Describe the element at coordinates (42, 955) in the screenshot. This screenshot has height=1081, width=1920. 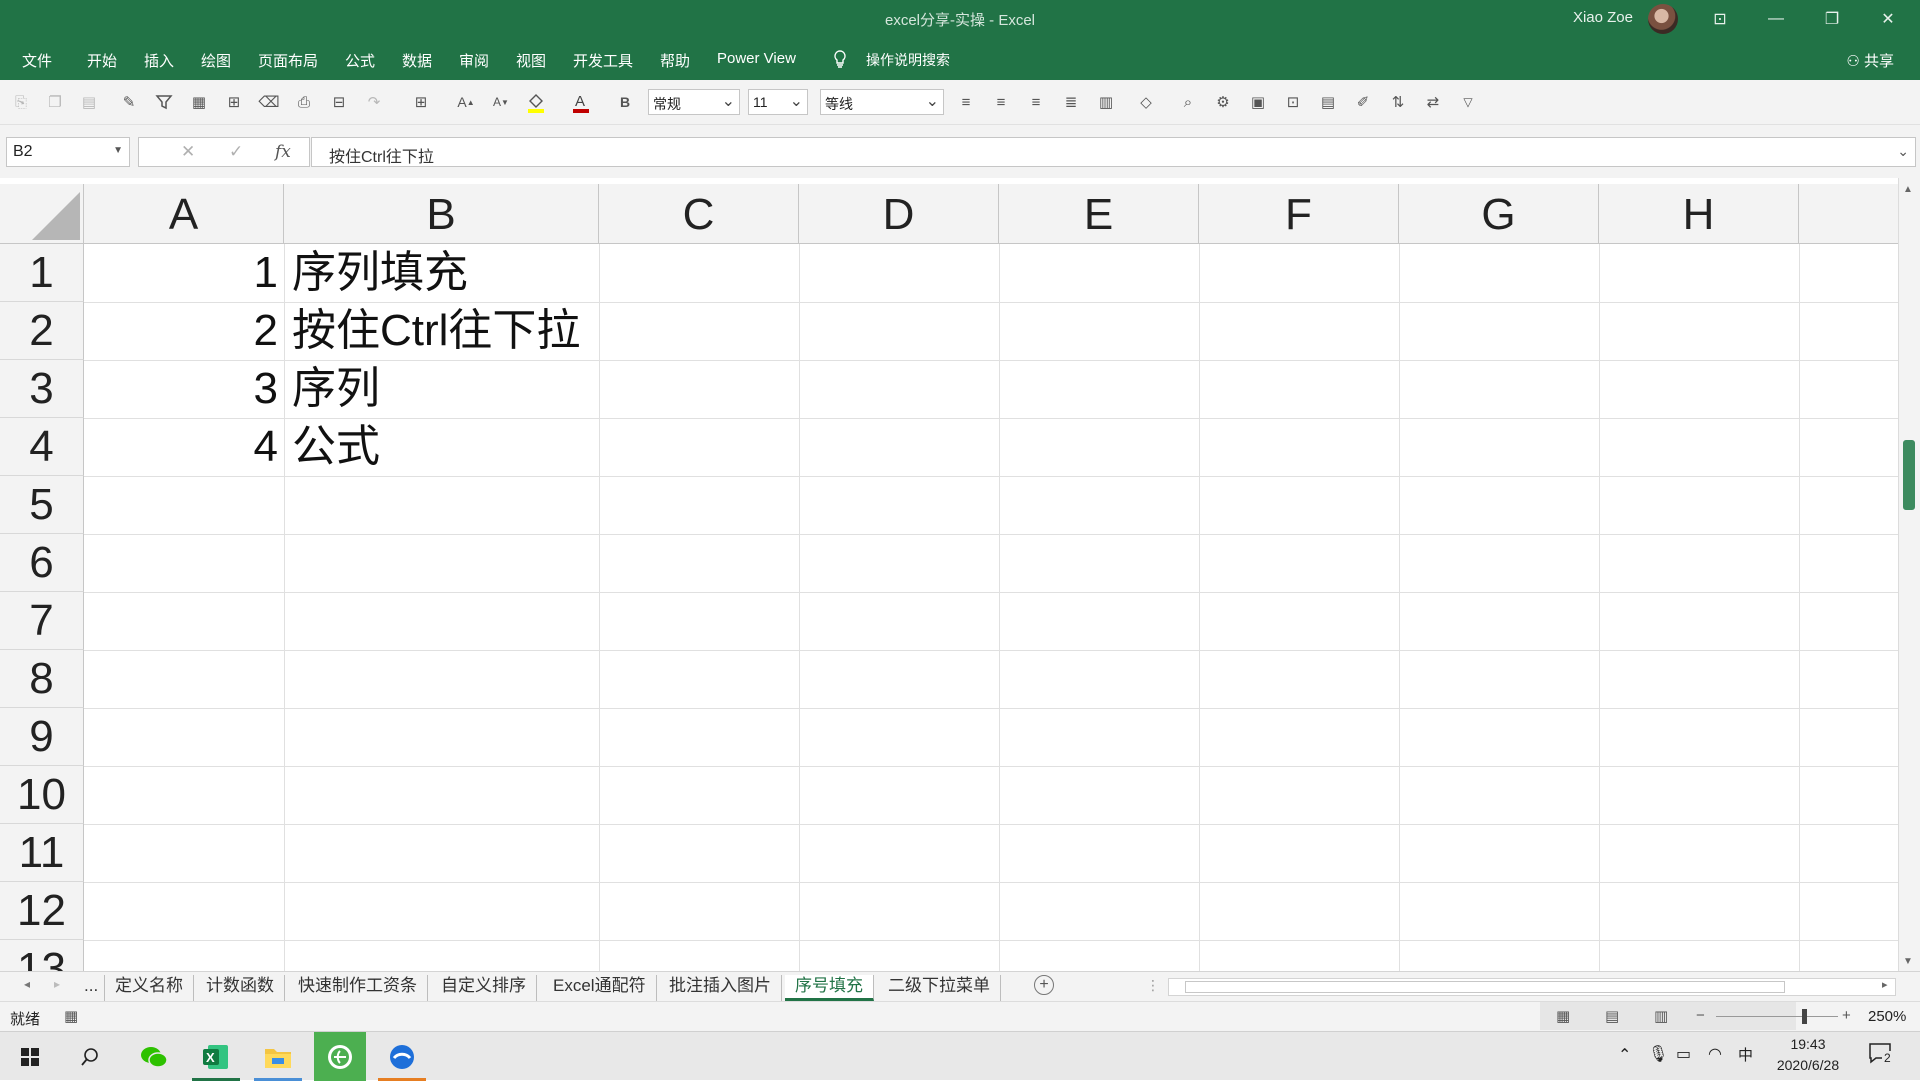
I see `row-header-13: 13` at that location.